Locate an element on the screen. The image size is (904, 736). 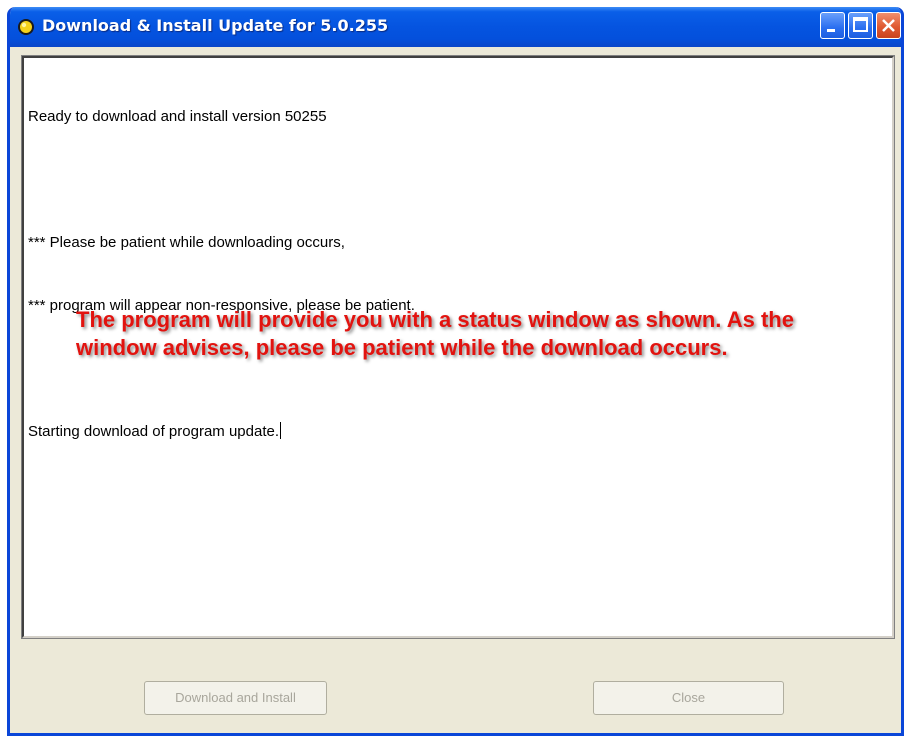
close-button: Close is located at coordinates (688, 698).